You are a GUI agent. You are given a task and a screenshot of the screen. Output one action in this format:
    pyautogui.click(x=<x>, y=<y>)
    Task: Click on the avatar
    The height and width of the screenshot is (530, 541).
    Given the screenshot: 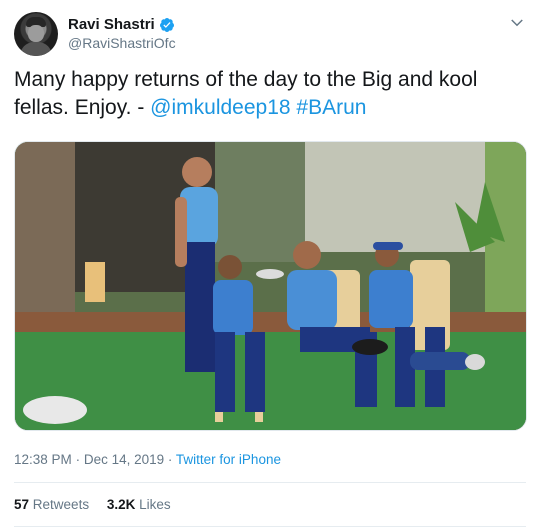 What is the action you would take?
    pyautogui.click(x=36, y=34)
    